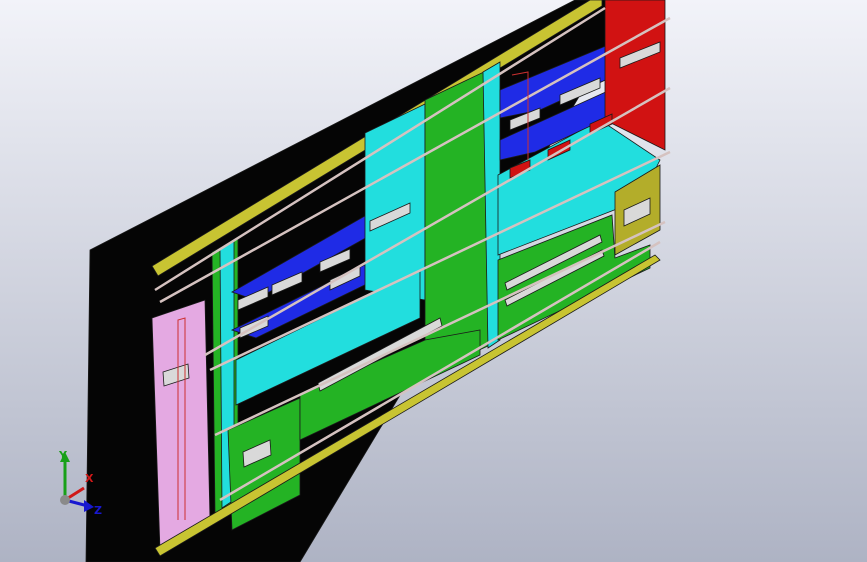 This screenshot has height=562, width=867. Describe the element at coordinates (395, 202) in the screenshot. I see `cyan-panel-left-upper` at that location.